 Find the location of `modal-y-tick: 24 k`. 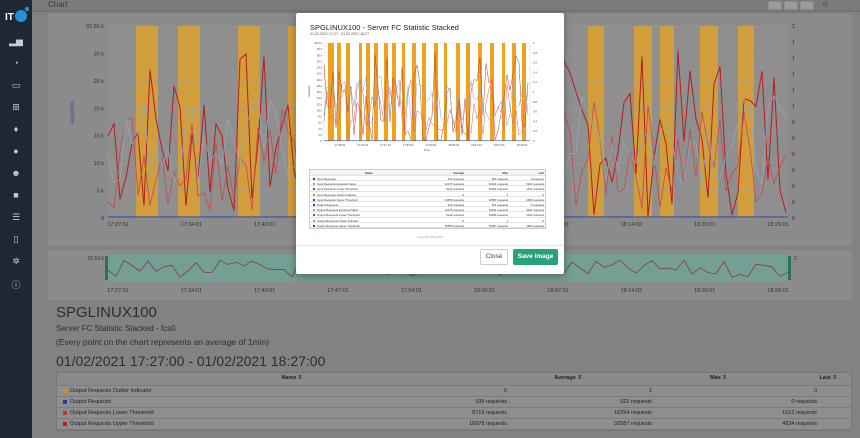

modal-y-tick: 24 k is located at coordinates (320, 68).